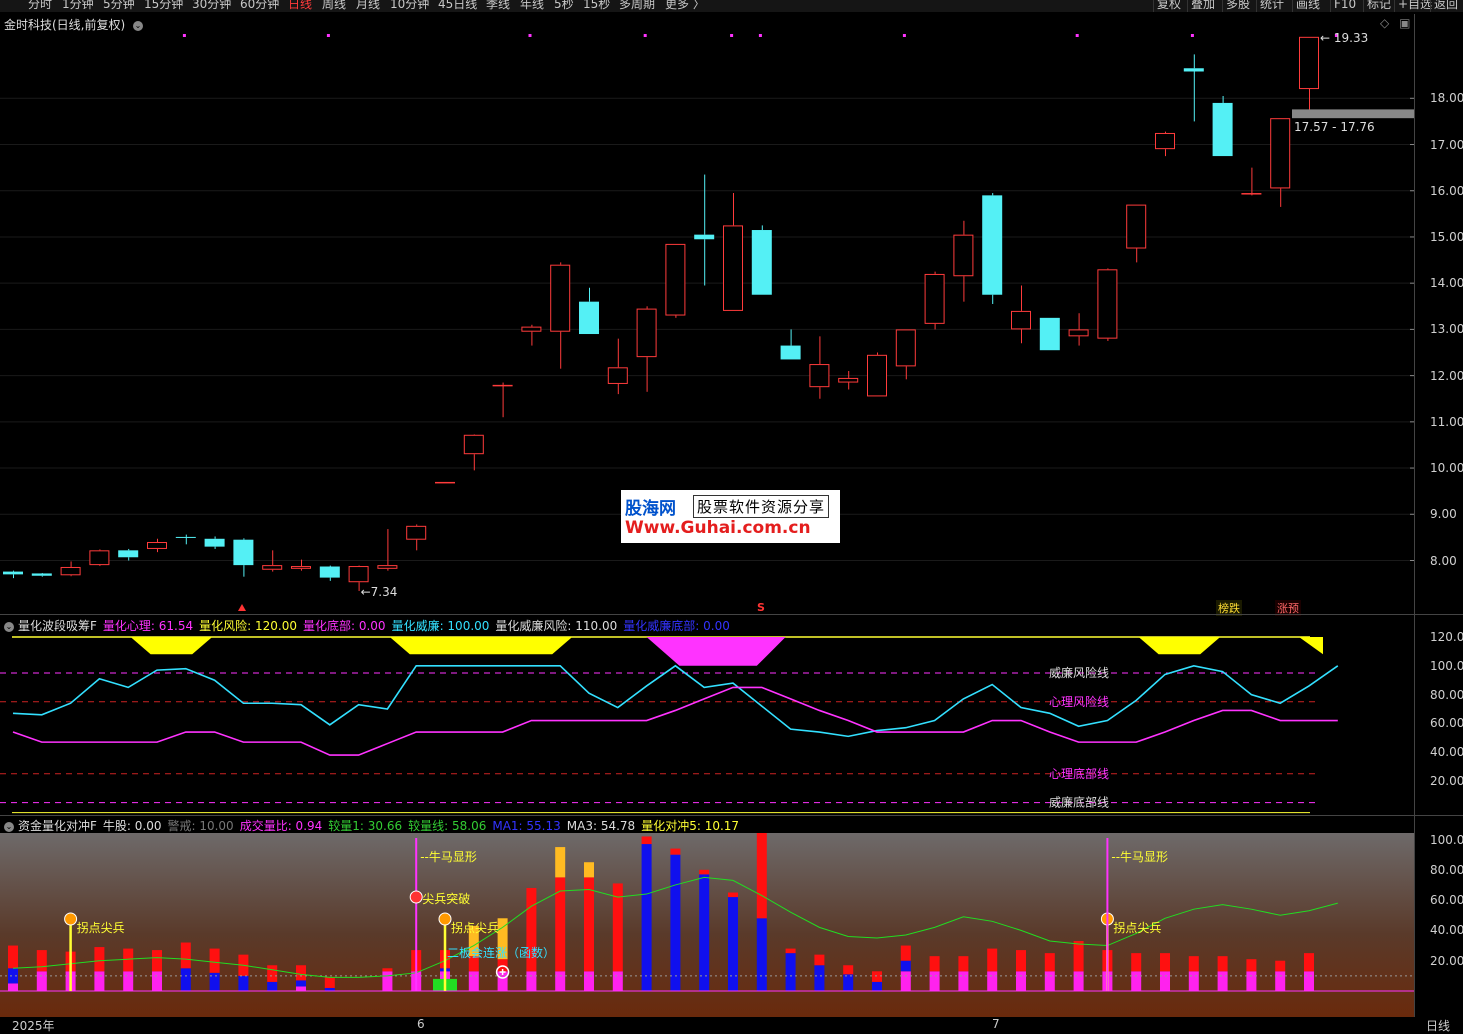 The height and width of the screenshot is (1034, 1463). What do you see at coordinates (1272, 5) in the screenshot?
I see `toolbar-button-3: 统计` at bounding box center [1272, 5].